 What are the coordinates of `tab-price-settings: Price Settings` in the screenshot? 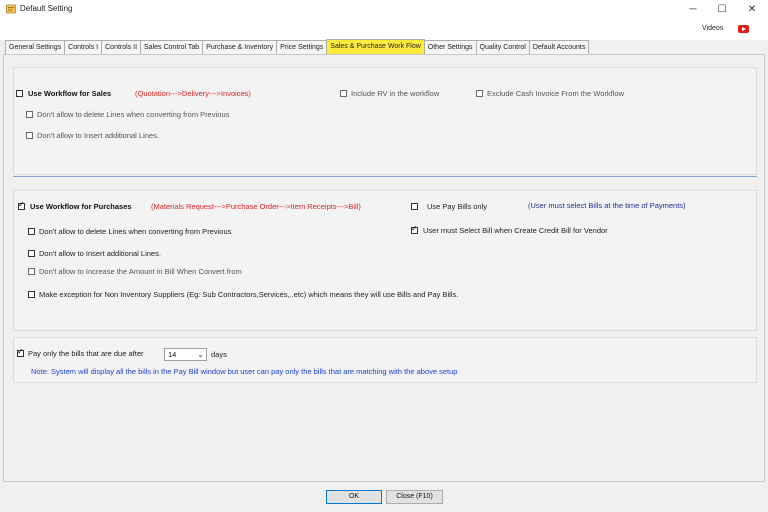 It's located at (302, 47).